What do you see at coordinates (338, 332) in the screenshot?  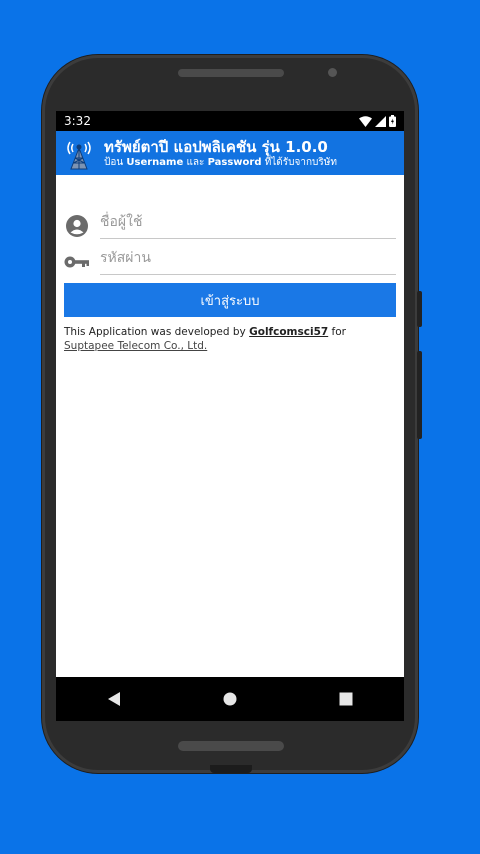 I see `credit-for: for` at bounding box center [338, 332].